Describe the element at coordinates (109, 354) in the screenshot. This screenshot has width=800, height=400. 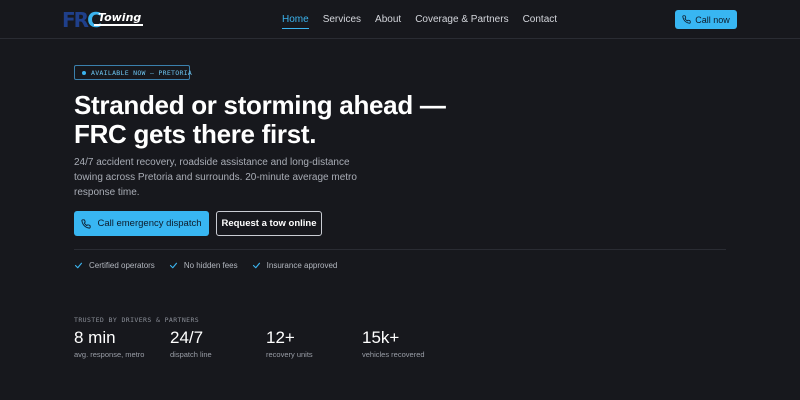
I see `stat-label: avg. response, metro` at that location.